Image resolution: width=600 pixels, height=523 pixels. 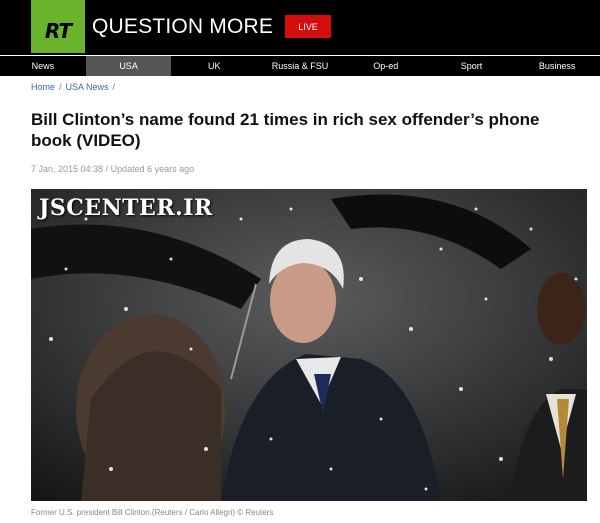 I want to click on nav-item-business: Business, so click(x=557, y=66).